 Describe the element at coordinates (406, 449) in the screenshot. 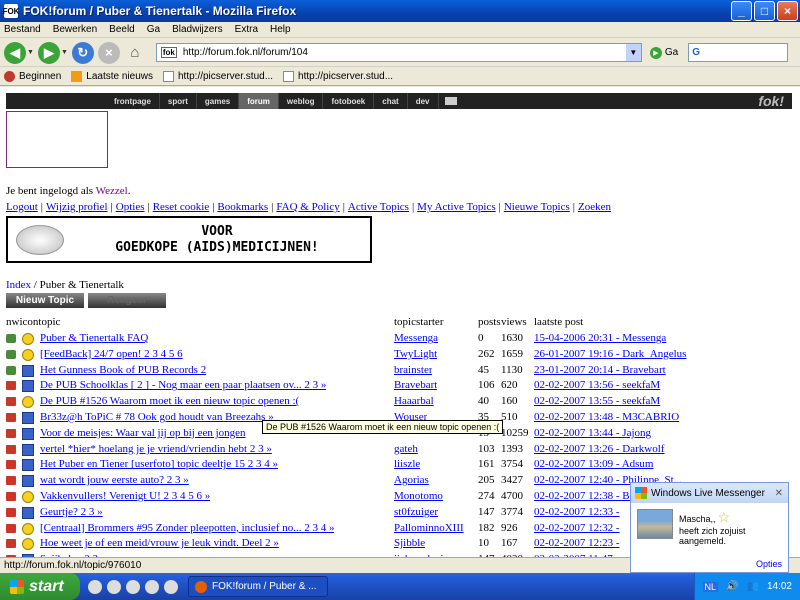

I see `topic-starter-link: gateh` at that location.